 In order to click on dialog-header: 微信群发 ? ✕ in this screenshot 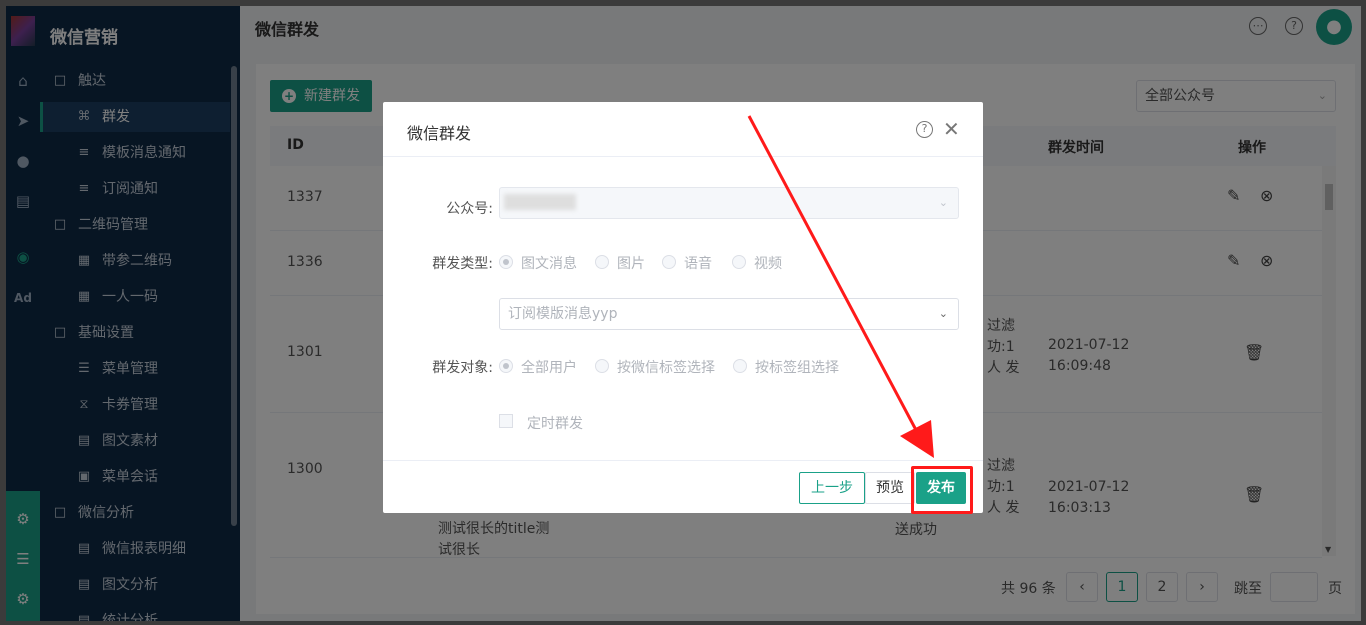, I will do `click(683, 129)`.